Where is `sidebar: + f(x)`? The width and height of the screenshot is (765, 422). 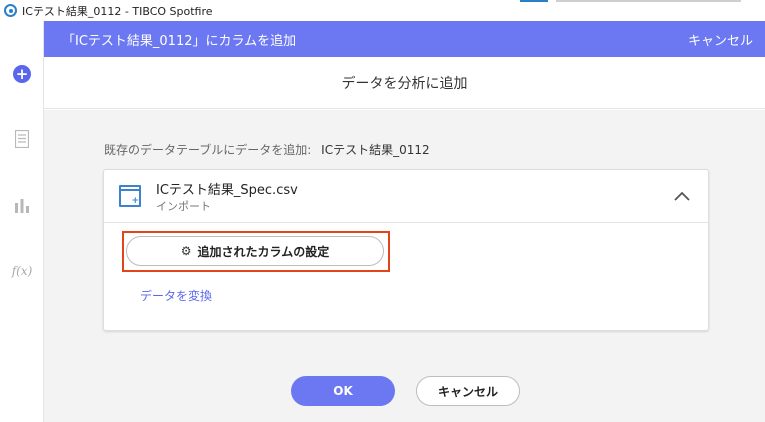
sidebar: + f(x) is located at coordinates (22, 221).